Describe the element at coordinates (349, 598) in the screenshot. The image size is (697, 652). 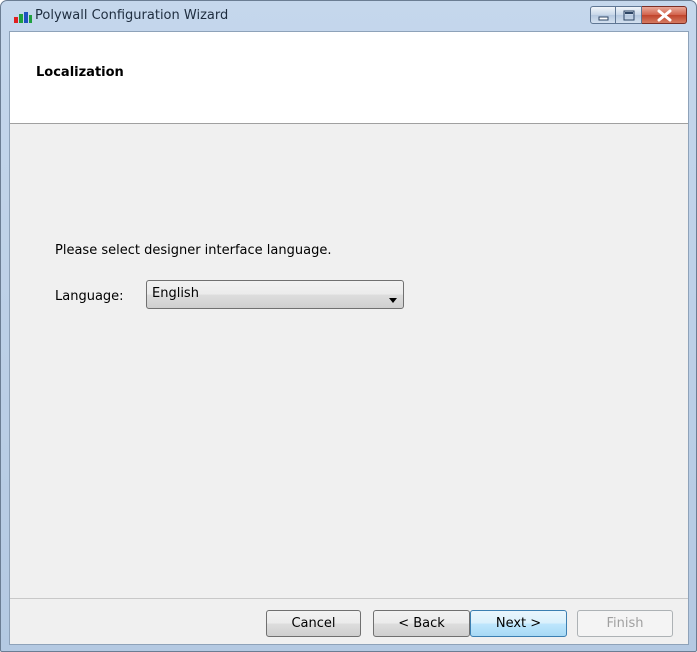
I see `footer-separator` at that location.